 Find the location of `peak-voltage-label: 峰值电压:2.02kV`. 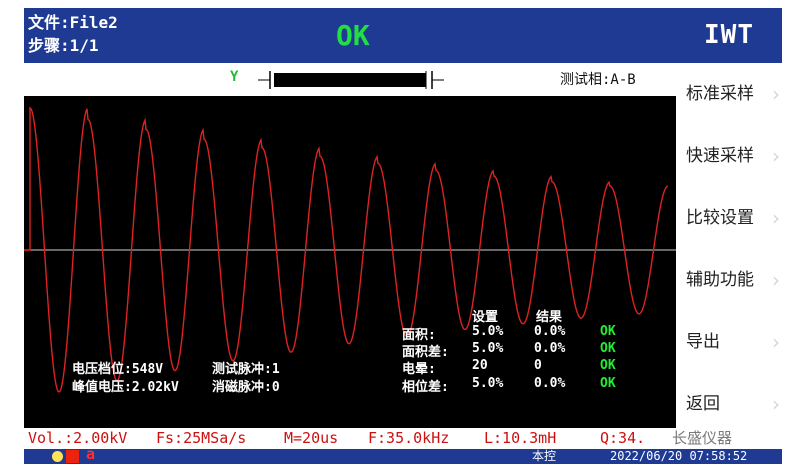

peak-voltage-label: 峰值电压:2.02kV is located at coordinates (125, 387).